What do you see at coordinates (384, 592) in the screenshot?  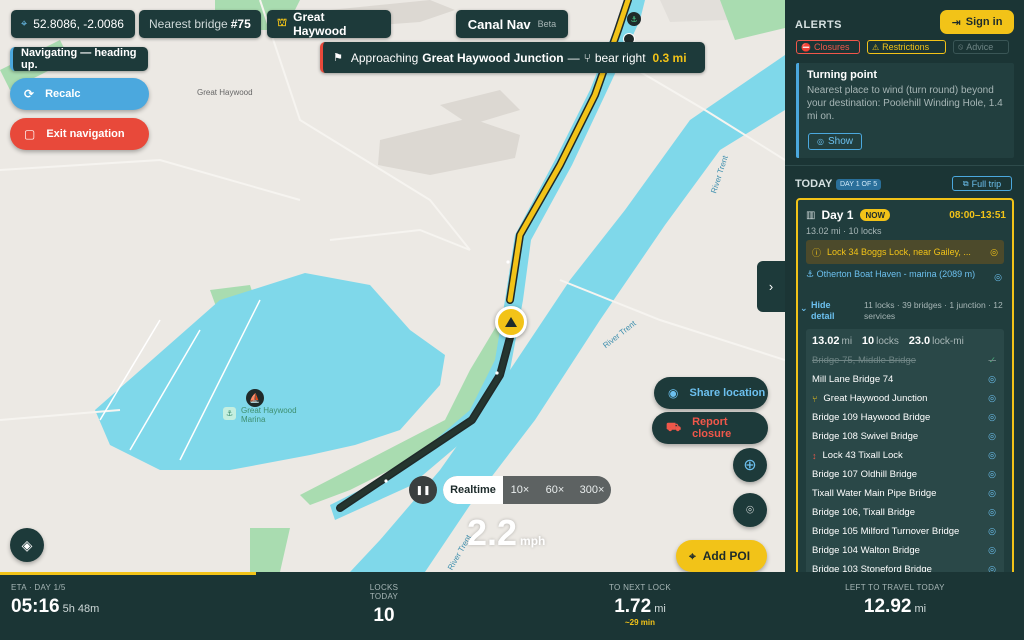 I see `locks-label: LOCKS TODAY` at bounding box center [384, 592].